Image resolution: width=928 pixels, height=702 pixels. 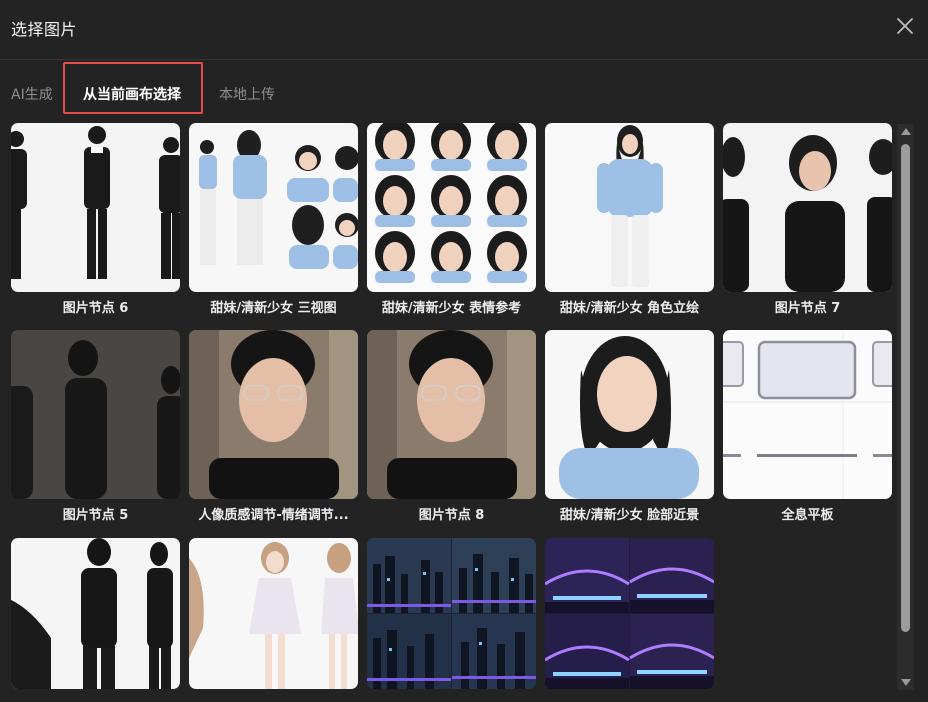 What do you see at coordinates (450, 89) in the screenshot?
I see `source-tabs: AI生成 从当前画布选择 本地上传` at bounding box center [450, 89].